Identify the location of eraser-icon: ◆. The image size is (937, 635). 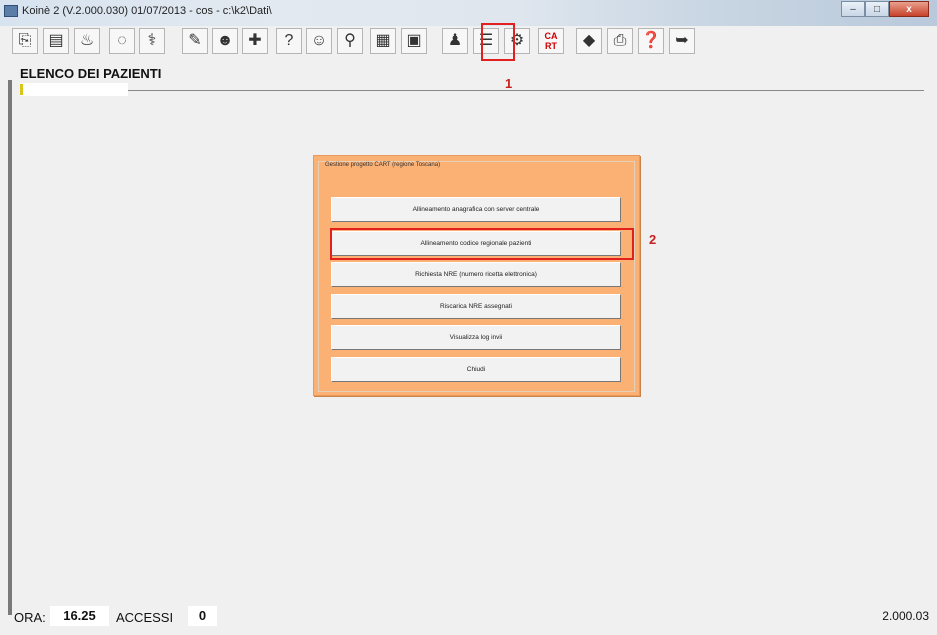
(589, 41).